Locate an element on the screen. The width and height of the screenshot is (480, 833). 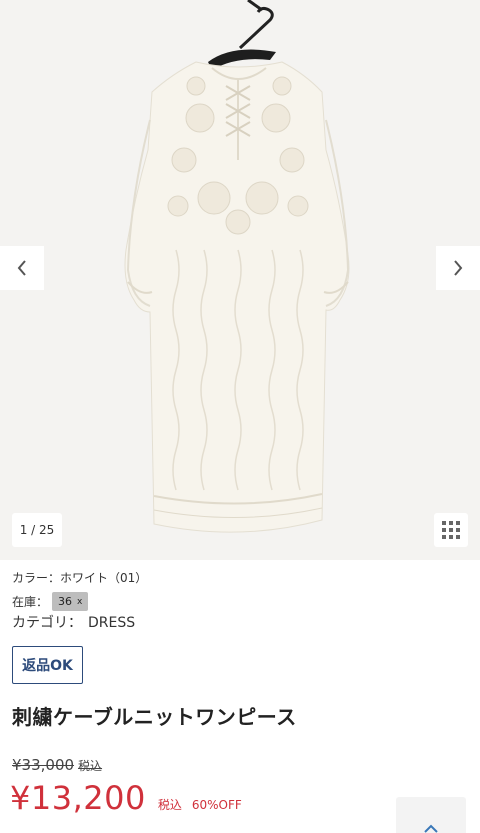
size-chip: 36 x is located at coordinates (70, 601).